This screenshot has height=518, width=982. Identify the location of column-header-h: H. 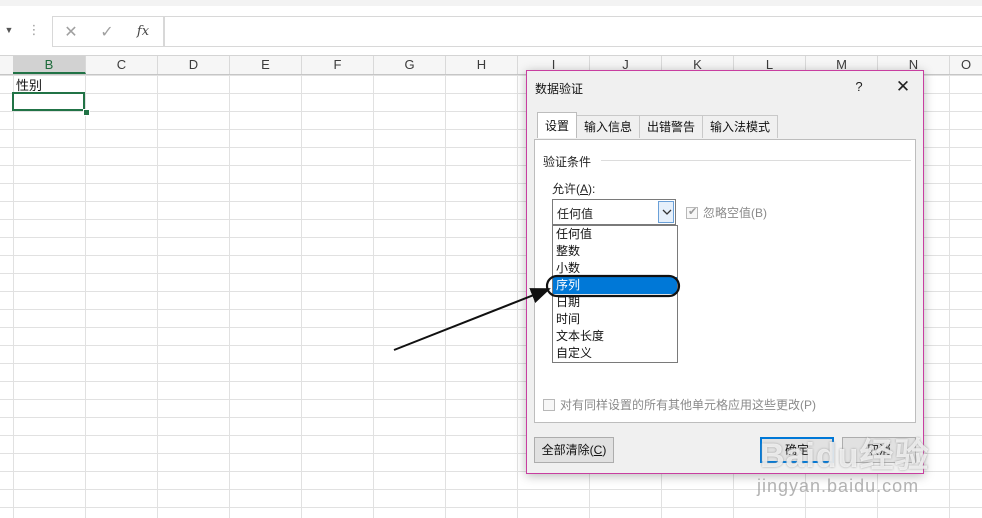
(482, 65).